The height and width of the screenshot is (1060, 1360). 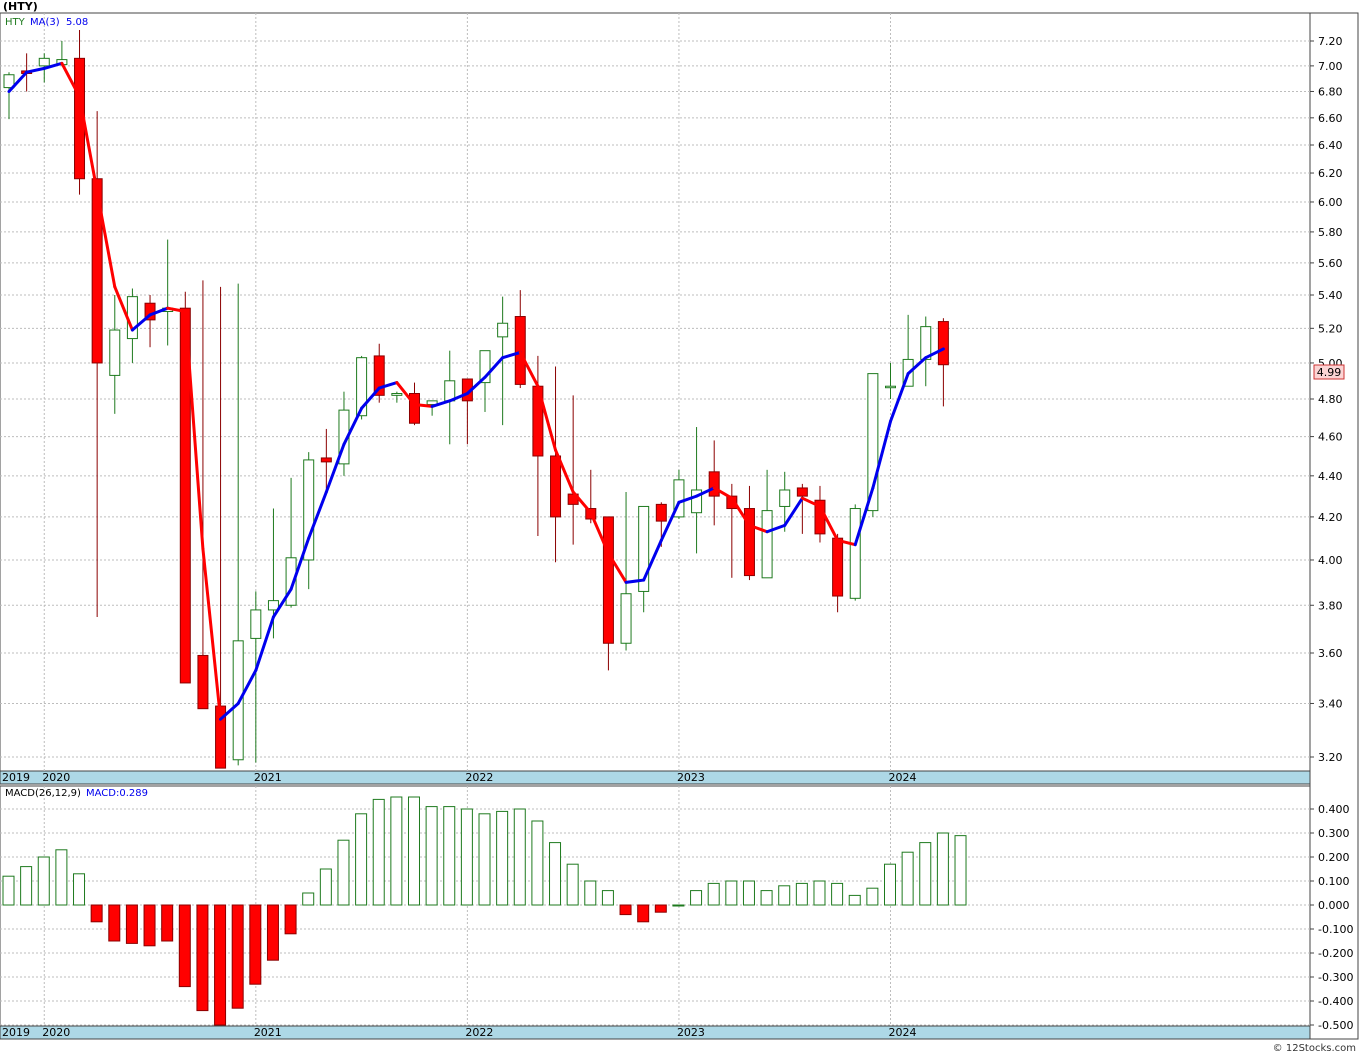 What do you see at coordinates (691, 777) in the screenshot?
I see `x-label-price: 2023` at bounding box center [691, 777].